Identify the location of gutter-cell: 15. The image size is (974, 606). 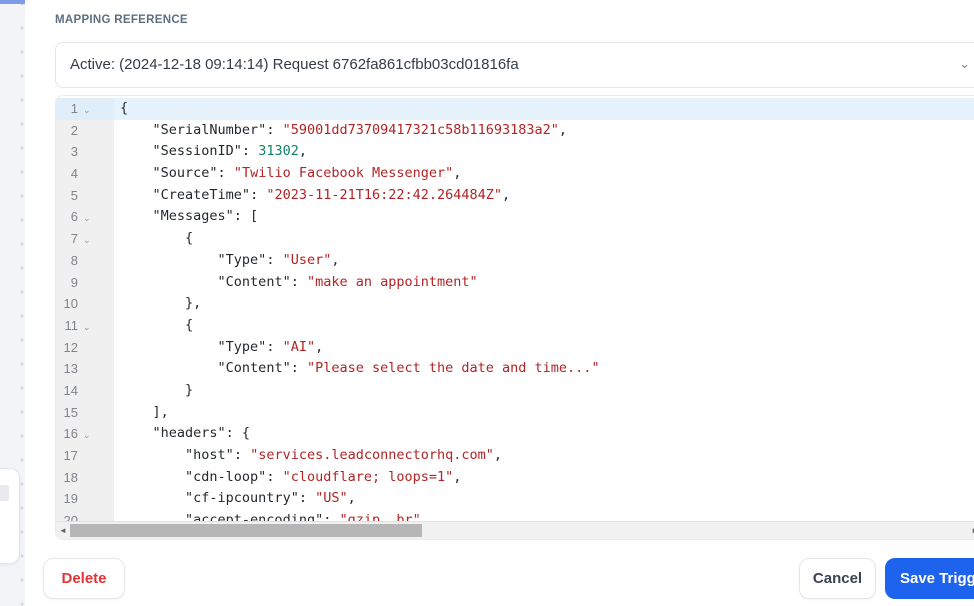
(85, 412).